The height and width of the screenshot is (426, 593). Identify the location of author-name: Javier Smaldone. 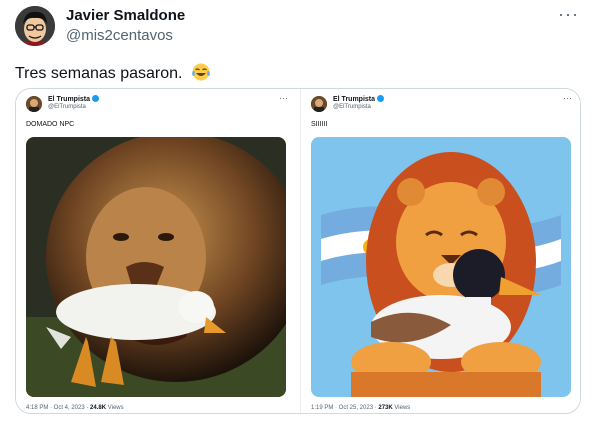
(125, 15).